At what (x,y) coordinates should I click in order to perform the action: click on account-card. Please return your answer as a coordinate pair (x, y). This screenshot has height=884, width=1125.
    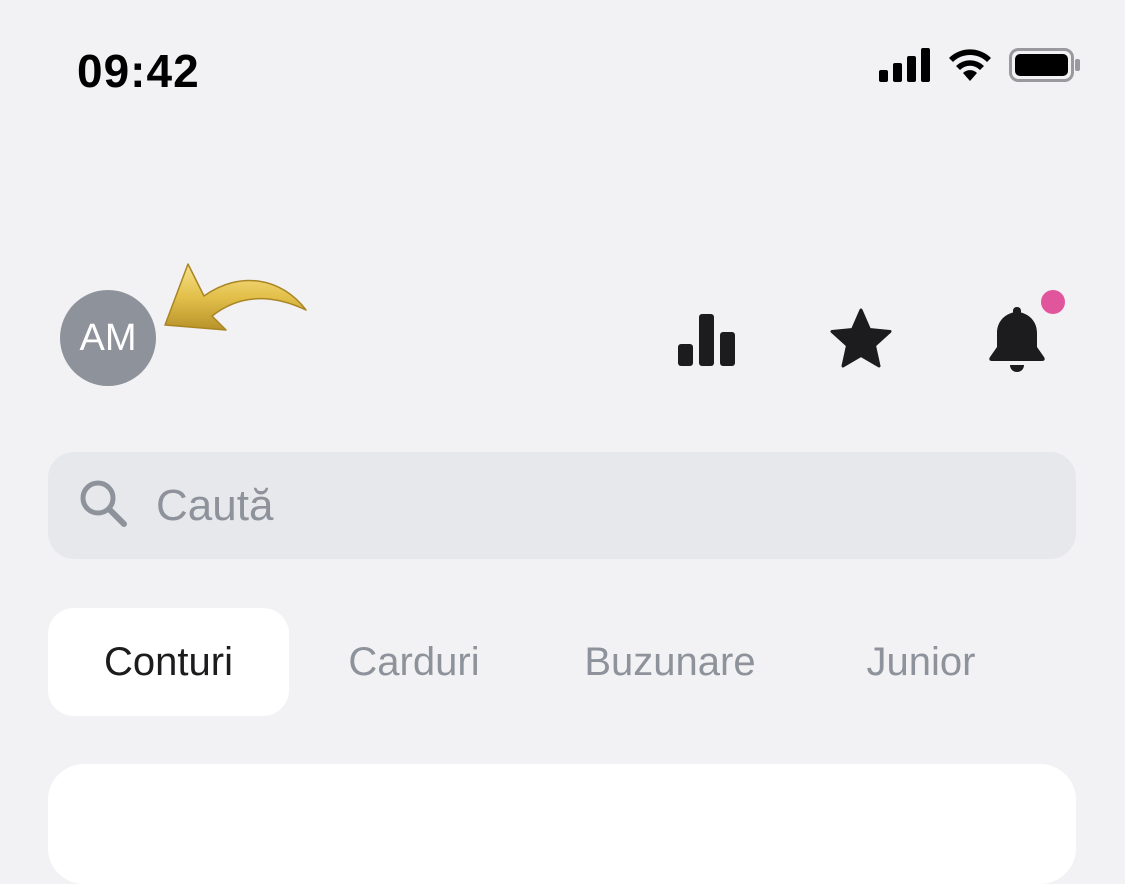
    Looking at the image, I should click on (562, 824).